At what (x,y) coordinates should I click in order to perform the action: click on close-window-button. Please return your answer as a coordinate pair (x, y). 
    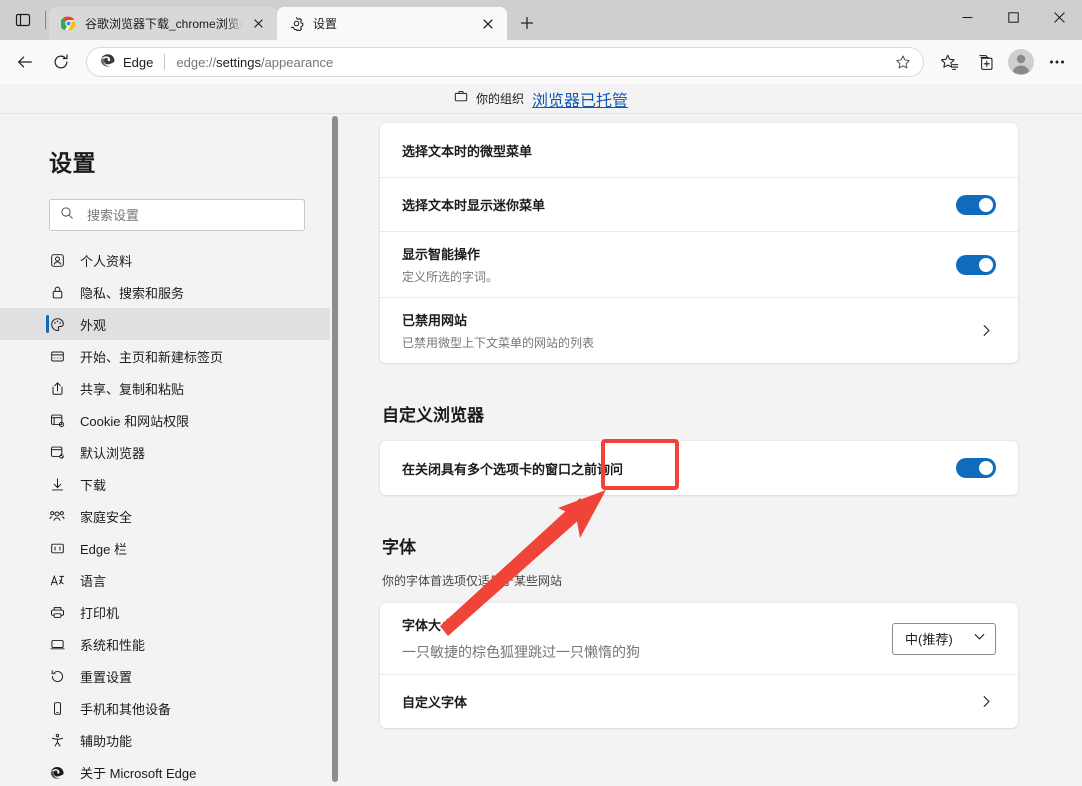
    Looking at the image, I should click on (1059, 17).